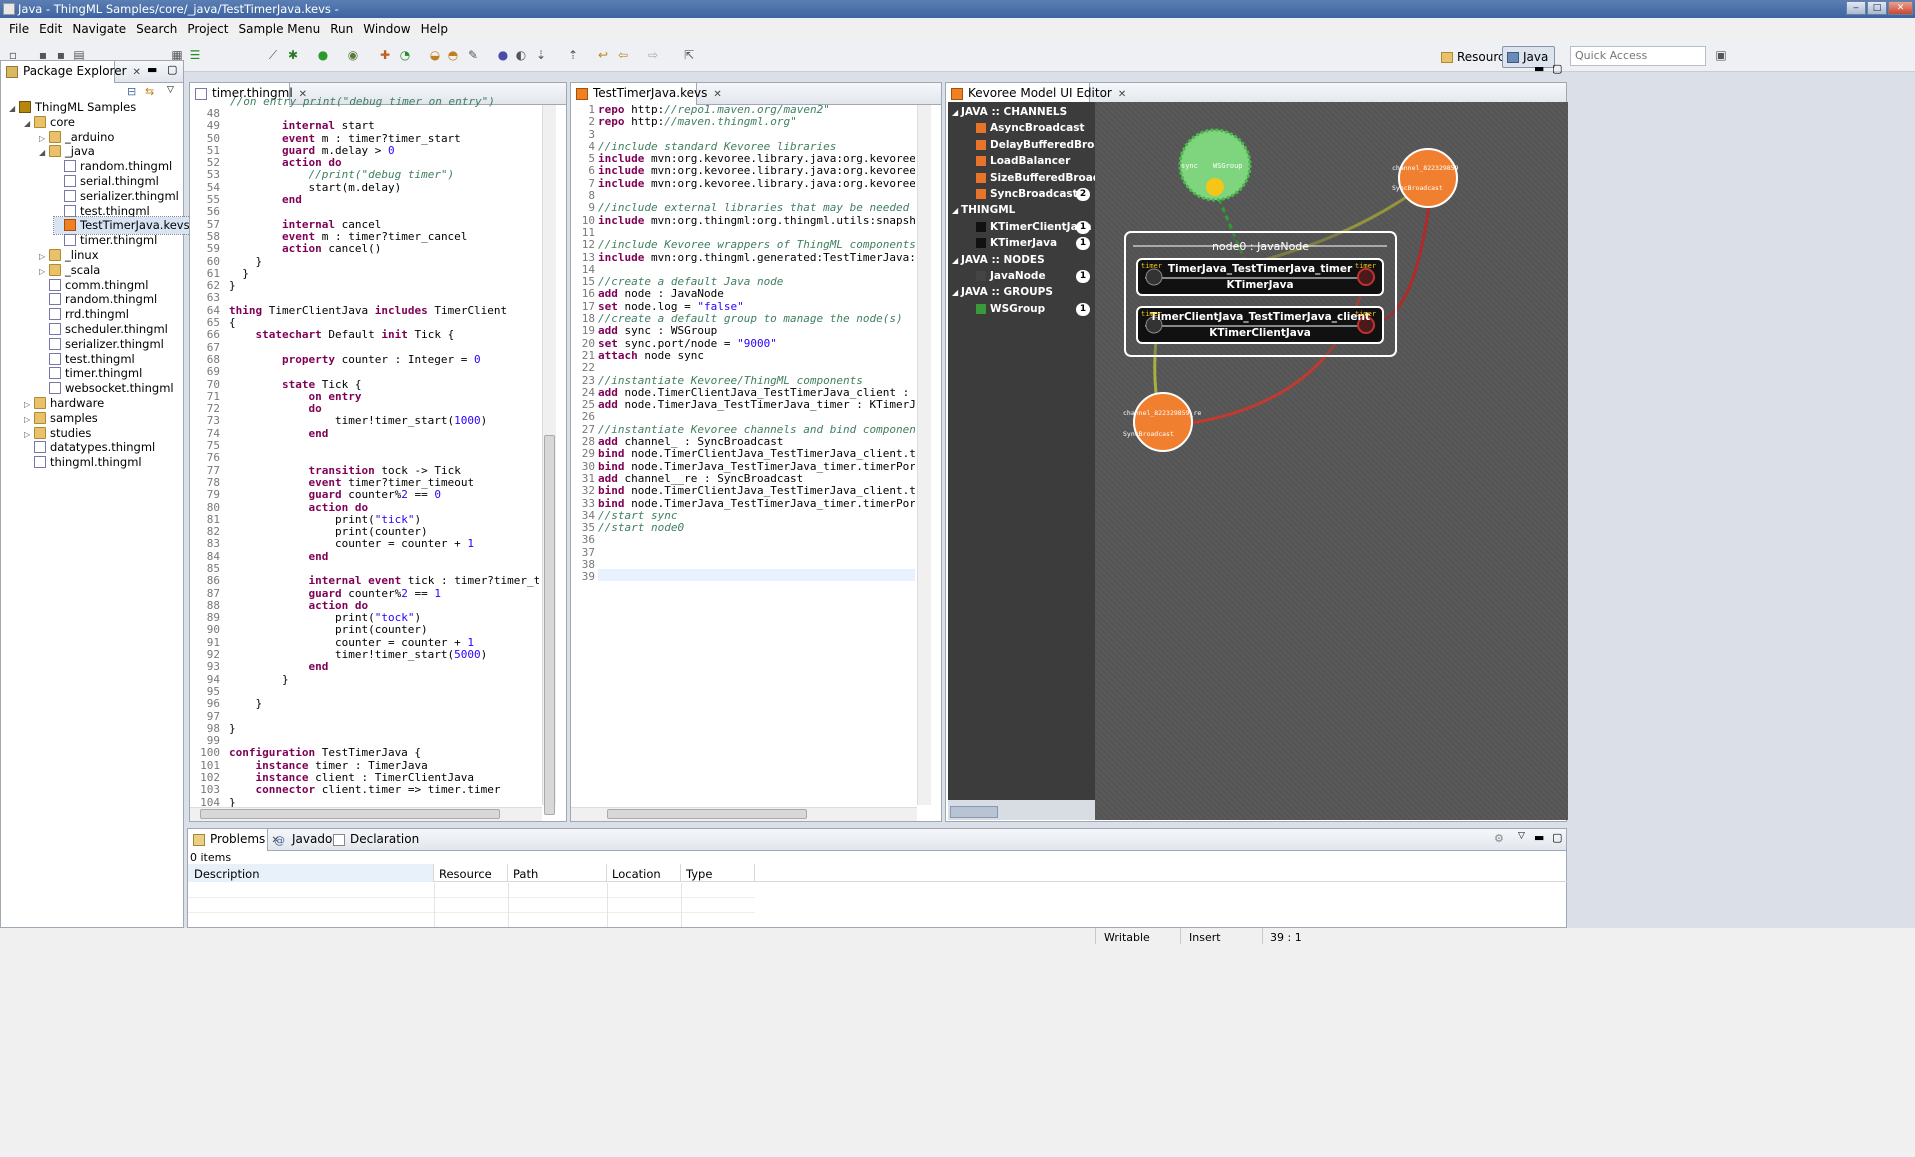 Image resolution: width=1915 pixels, height=1157 pixels. What do you see at coordinates (1856, 8) in the screenshot?
I see `minimize-button: ‒` at bounding box center [1856, 8].